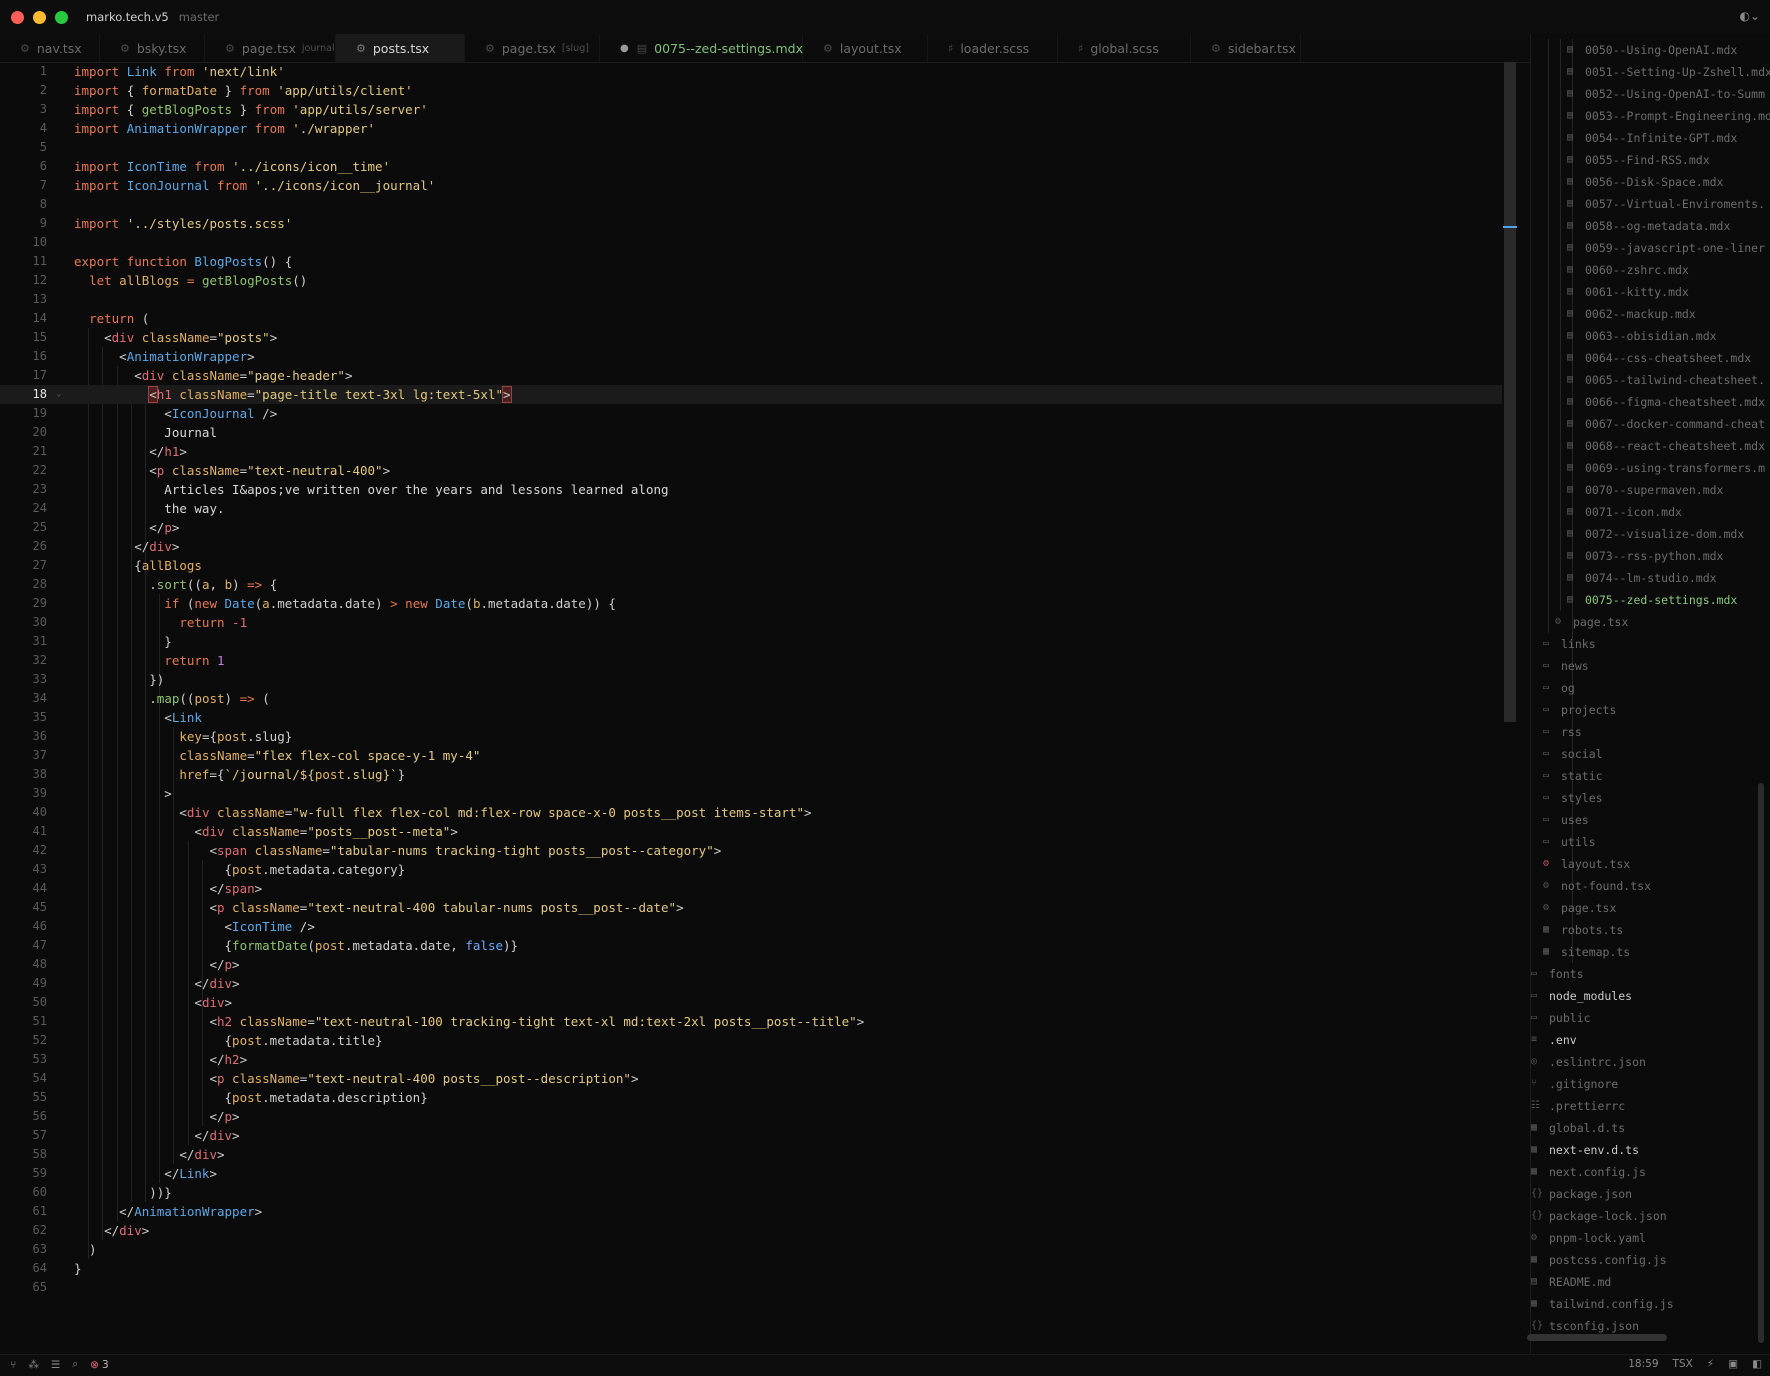  Describe the element at coordinates (400, 48) in the screenshot. I see `tab-posts-tsx: ⚙ posts.tsx` at that location.